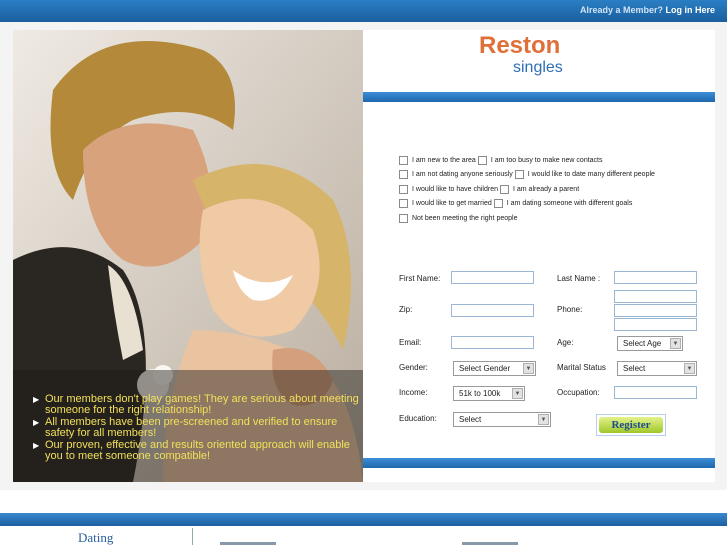 The height and width of the screenshot is (545, 727). What do you see at coordinates (502, 419) in the screenshot?
I see `education-select: Select ▼` at bounding box center [502, 419].